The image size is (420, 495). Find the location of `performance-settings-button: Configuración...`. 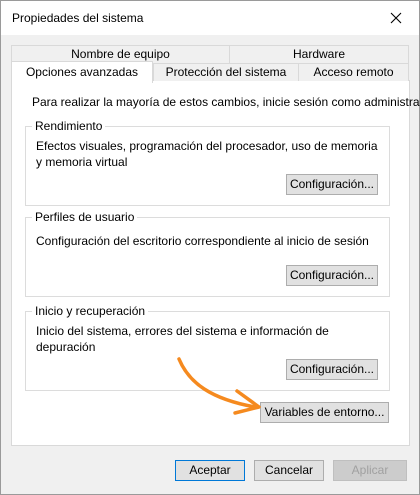

performance-settings-button: Configuración... is located at coordinates (332, 184).